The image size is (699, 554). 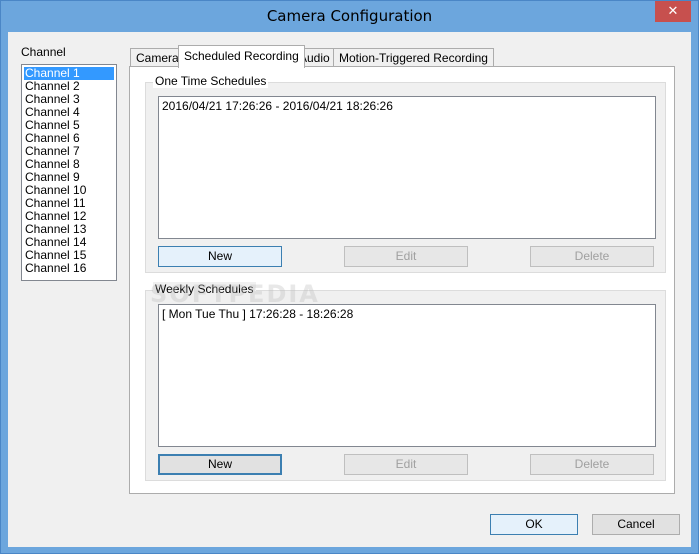 What do you see at coordinates (534, 524) in the screenshot?
I see `ok-button: OK` at bounding box center [534, 524].